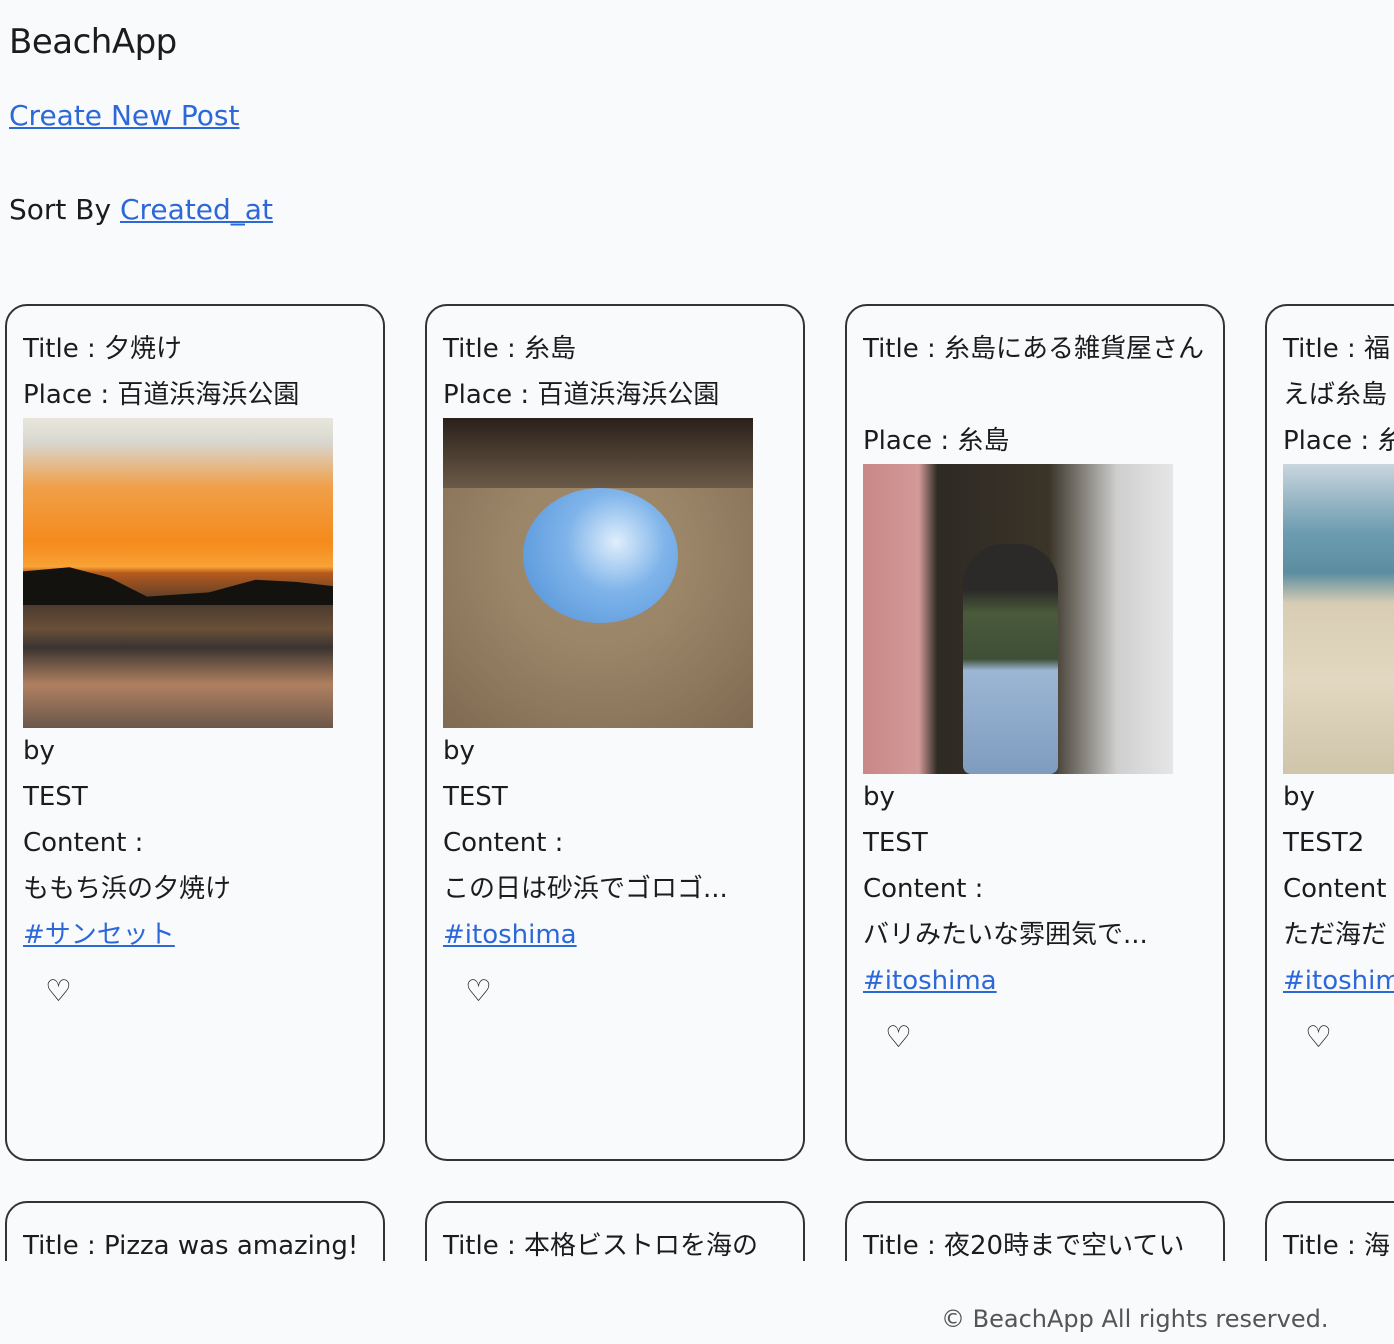  I want to click on post-place: Place : 糸, so click(1338, 441).